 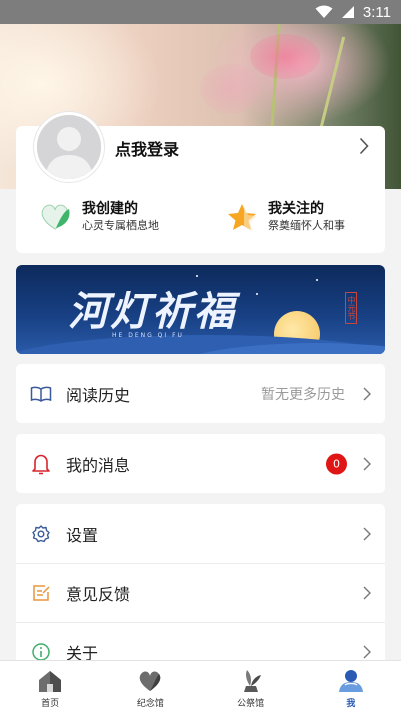 What do you see at coordinates (351, 704) in the screenshot?
I see `tab-me-label: 我` at bounding box center [351, 704].